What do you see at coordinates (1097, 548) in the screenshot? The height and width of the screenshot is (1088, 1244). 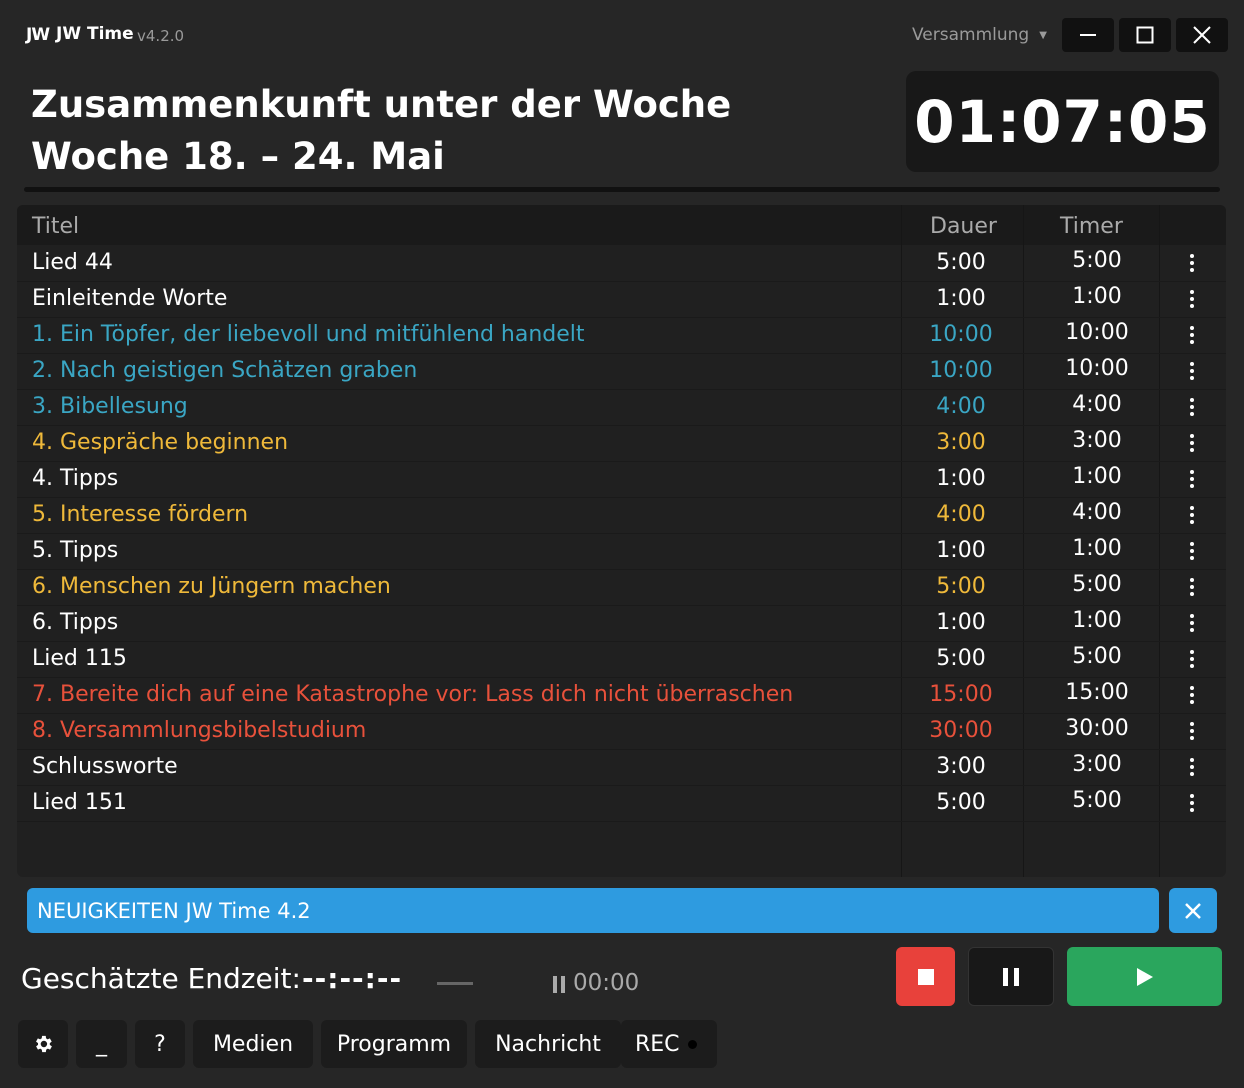 I see `row-timer: 1:00` at bounding box center [1097, 548].